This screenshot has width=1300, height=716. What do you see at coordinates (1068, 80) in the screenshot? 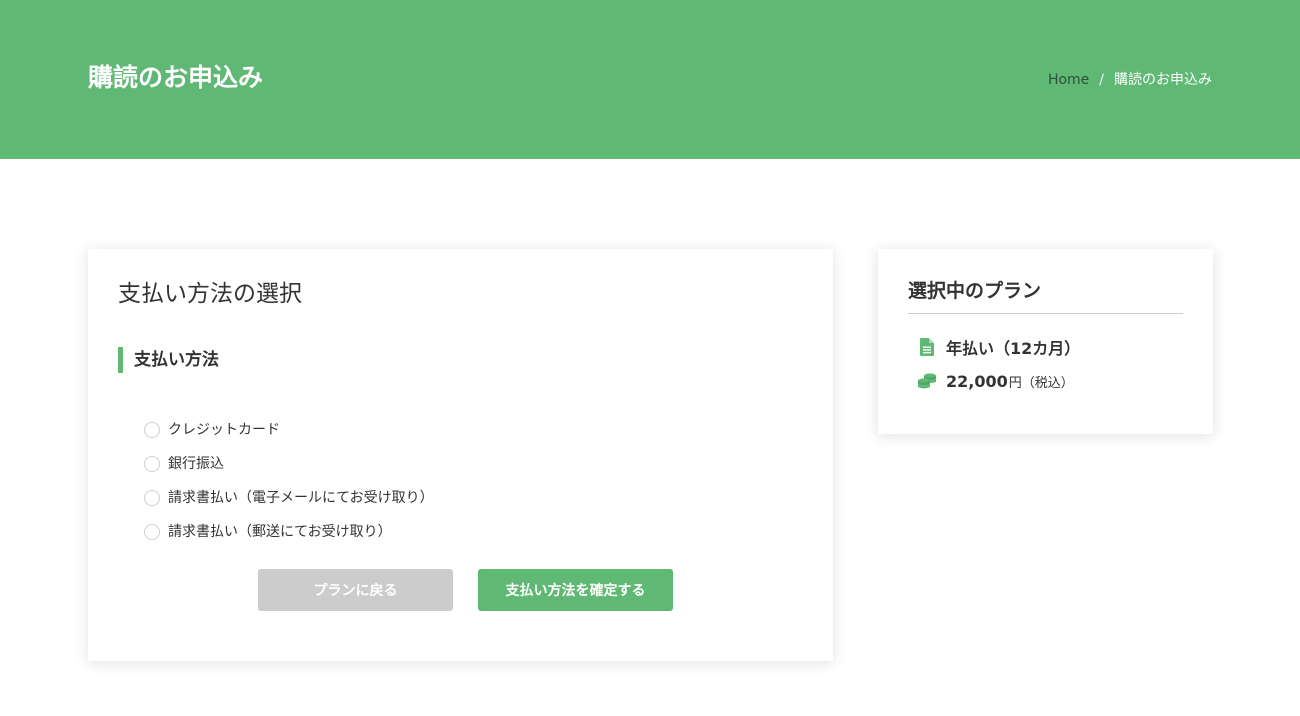
I see `breadcrumb-home-link: Home` at bounding box center [1068, 80].